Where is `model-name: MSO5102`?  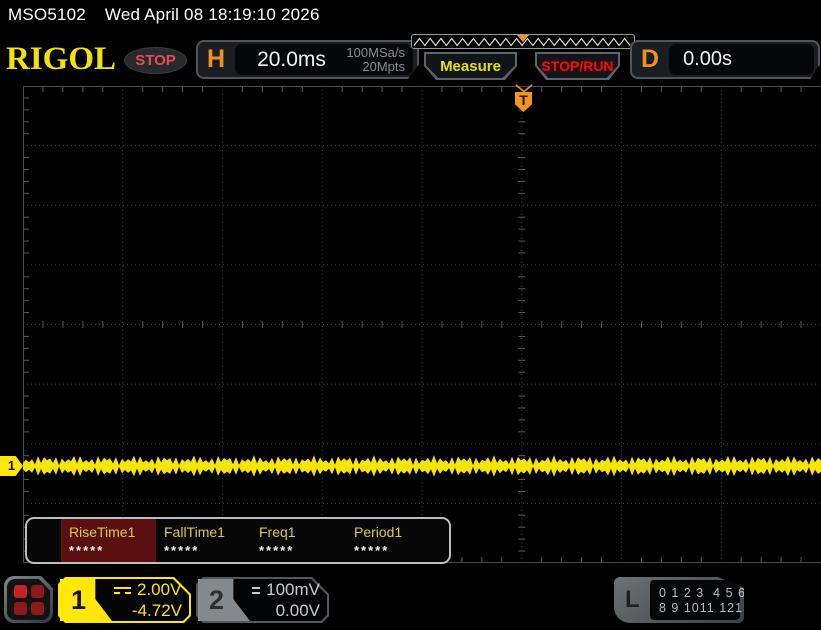
model-name: MSO5102 is located at coordinates (47, 14).